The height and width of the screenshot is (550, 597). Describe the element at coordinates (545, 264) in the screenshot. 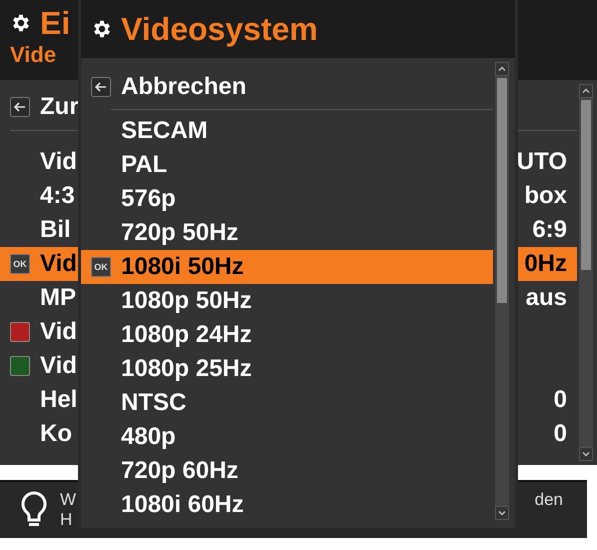

I see `item-value: 0Hz` at that location.